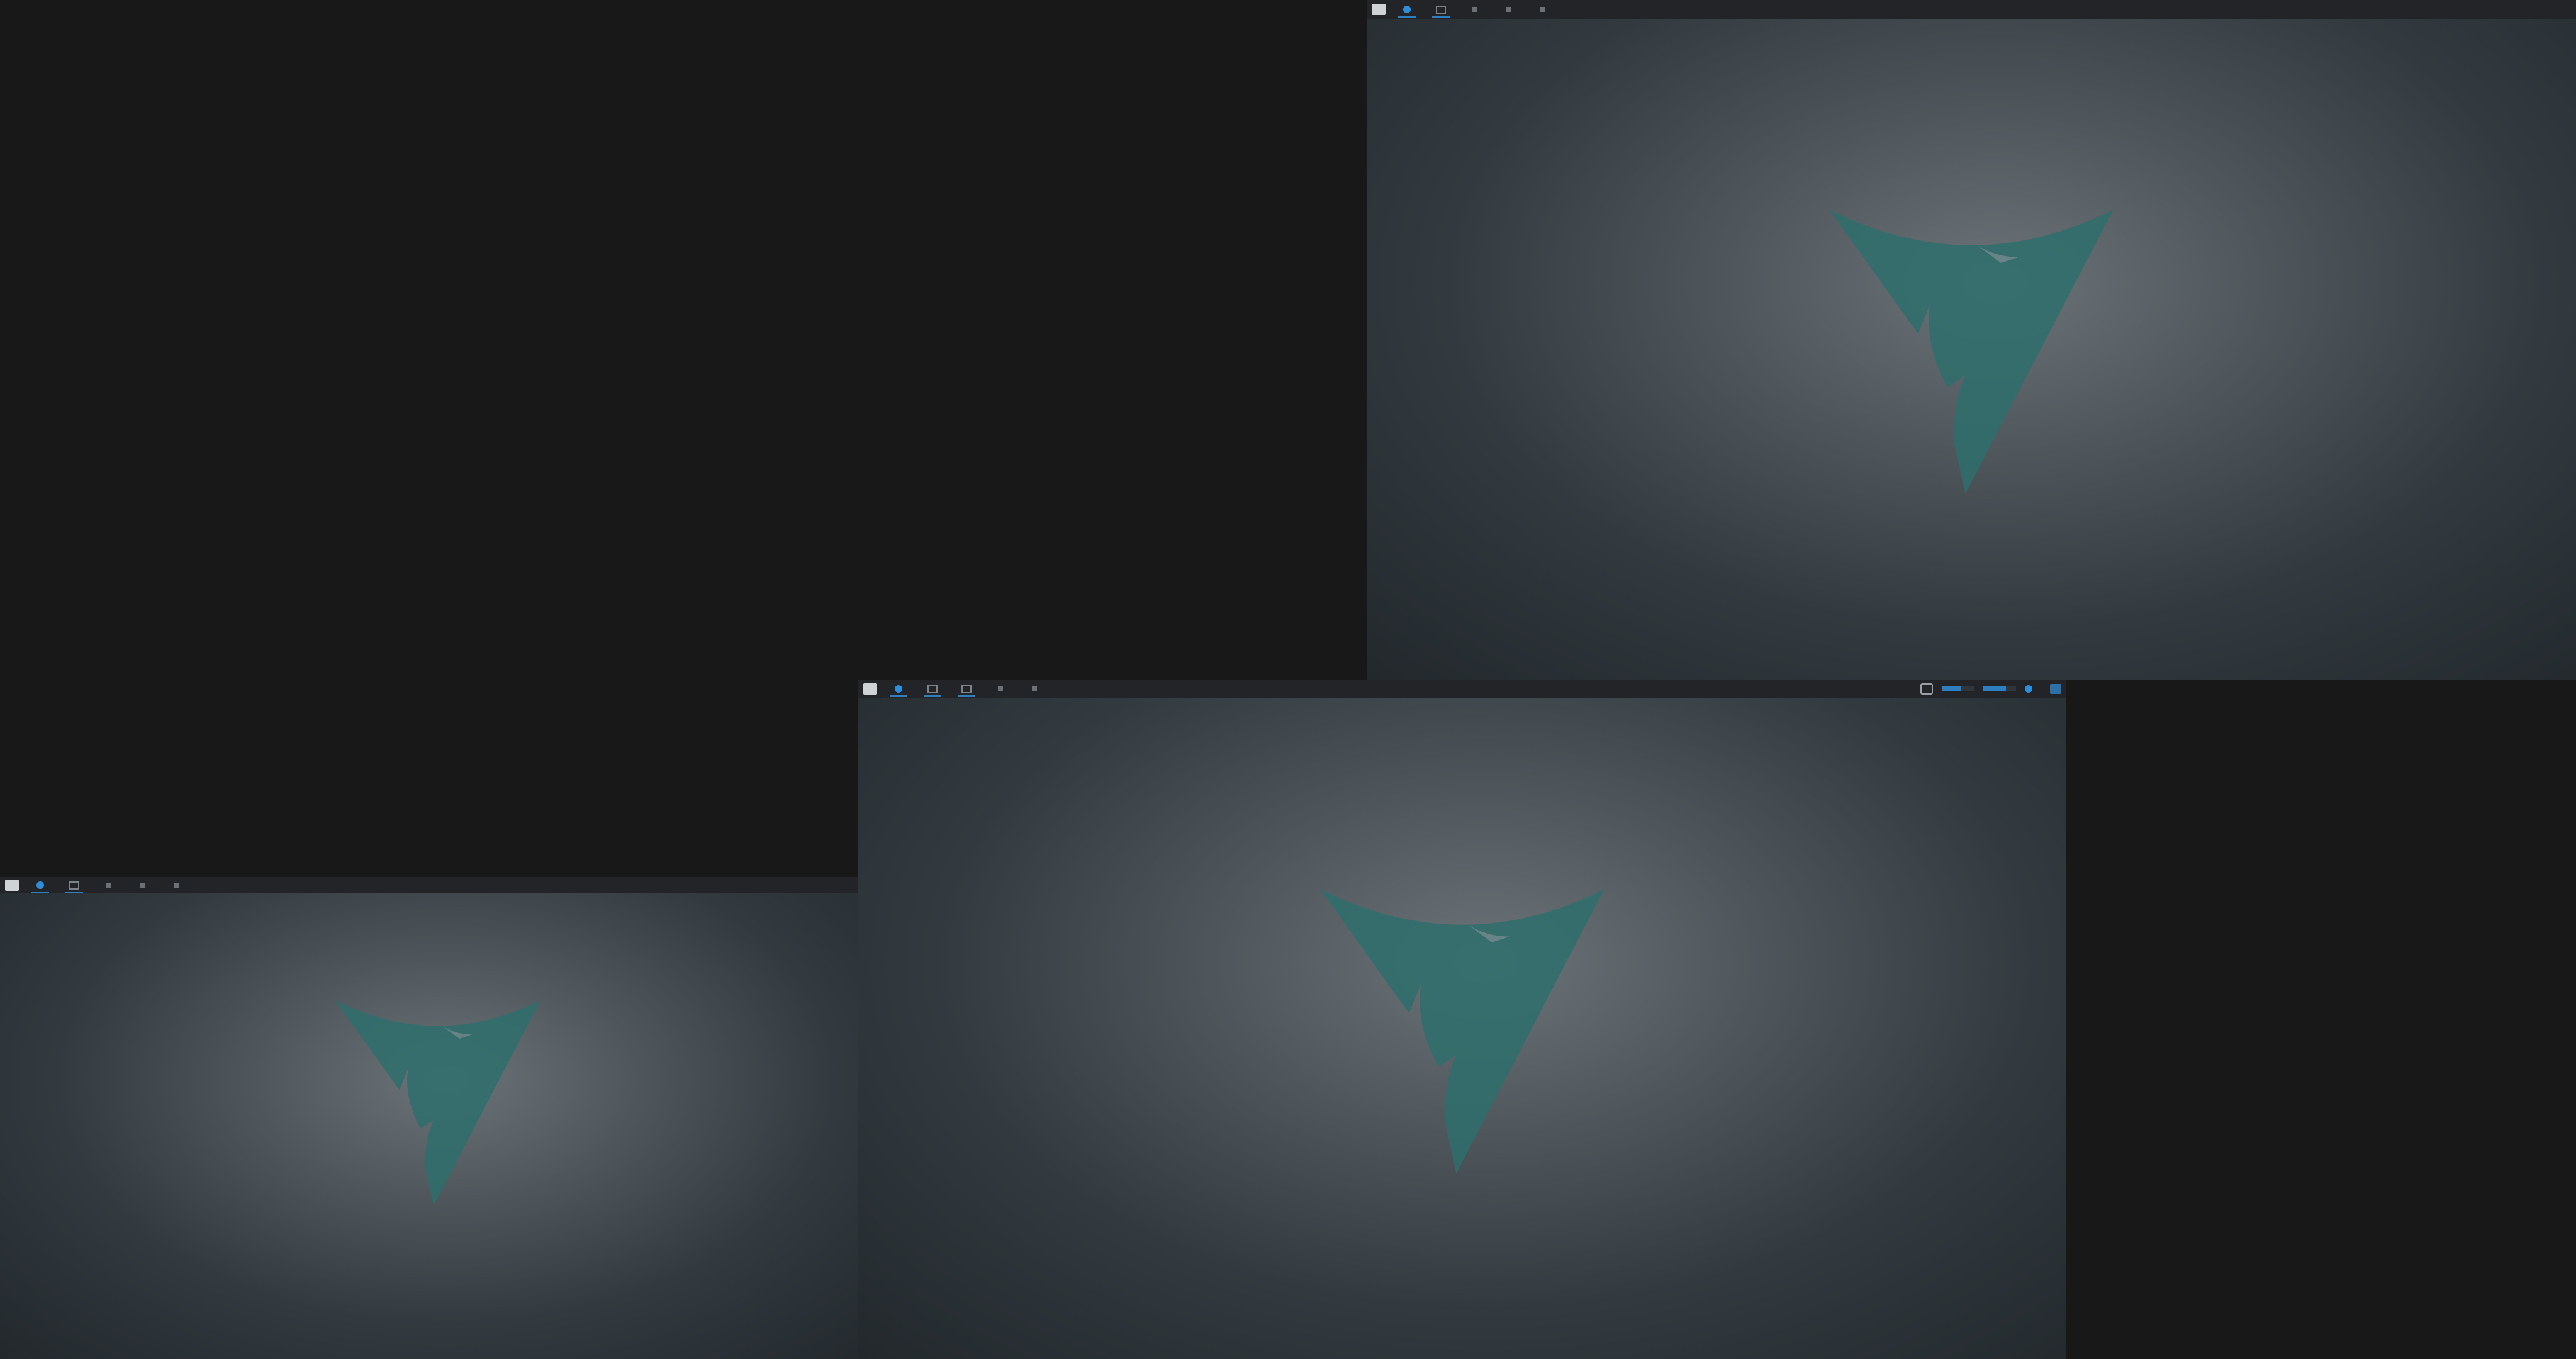 This screenshot has height=1359, width=2576. What do you see at coordinates (1995, 688) in the screenshot?
I see `network-meter-fill` at bounding box center [1995, 688].